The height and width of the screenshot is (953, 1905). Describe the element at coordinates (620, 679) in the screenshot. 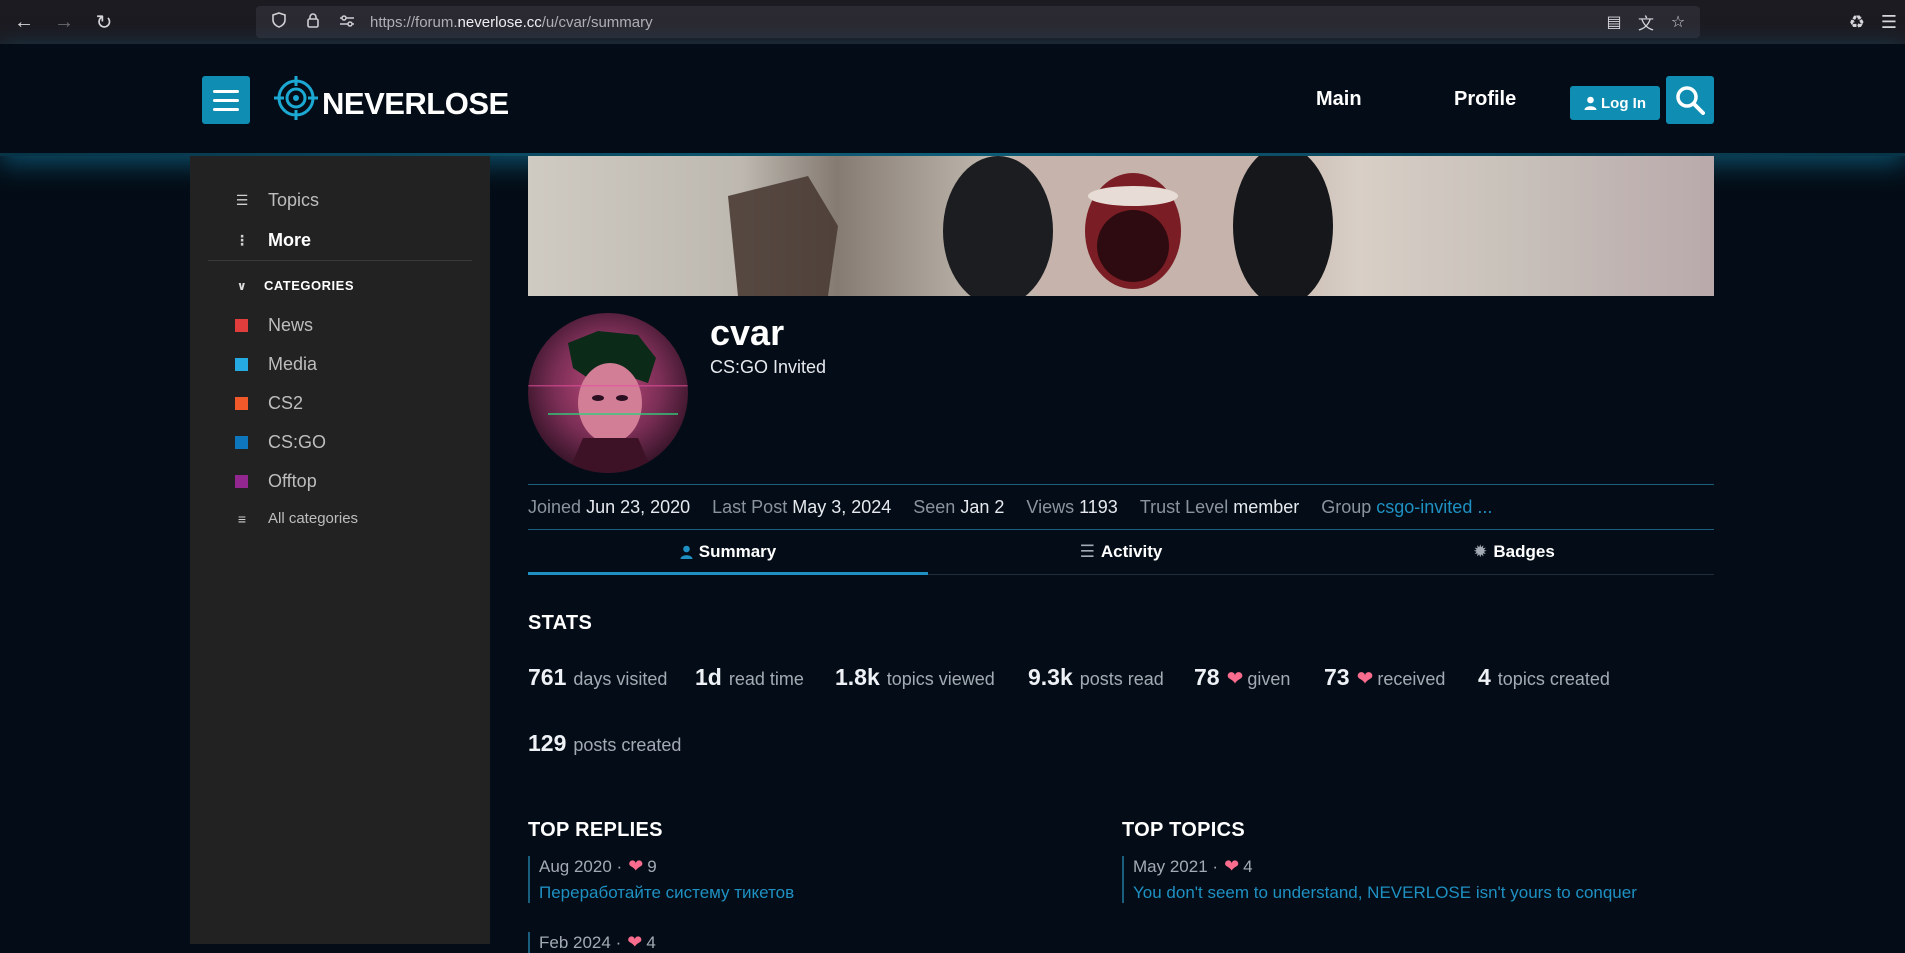

I see `stat-label: days visited` at that location.